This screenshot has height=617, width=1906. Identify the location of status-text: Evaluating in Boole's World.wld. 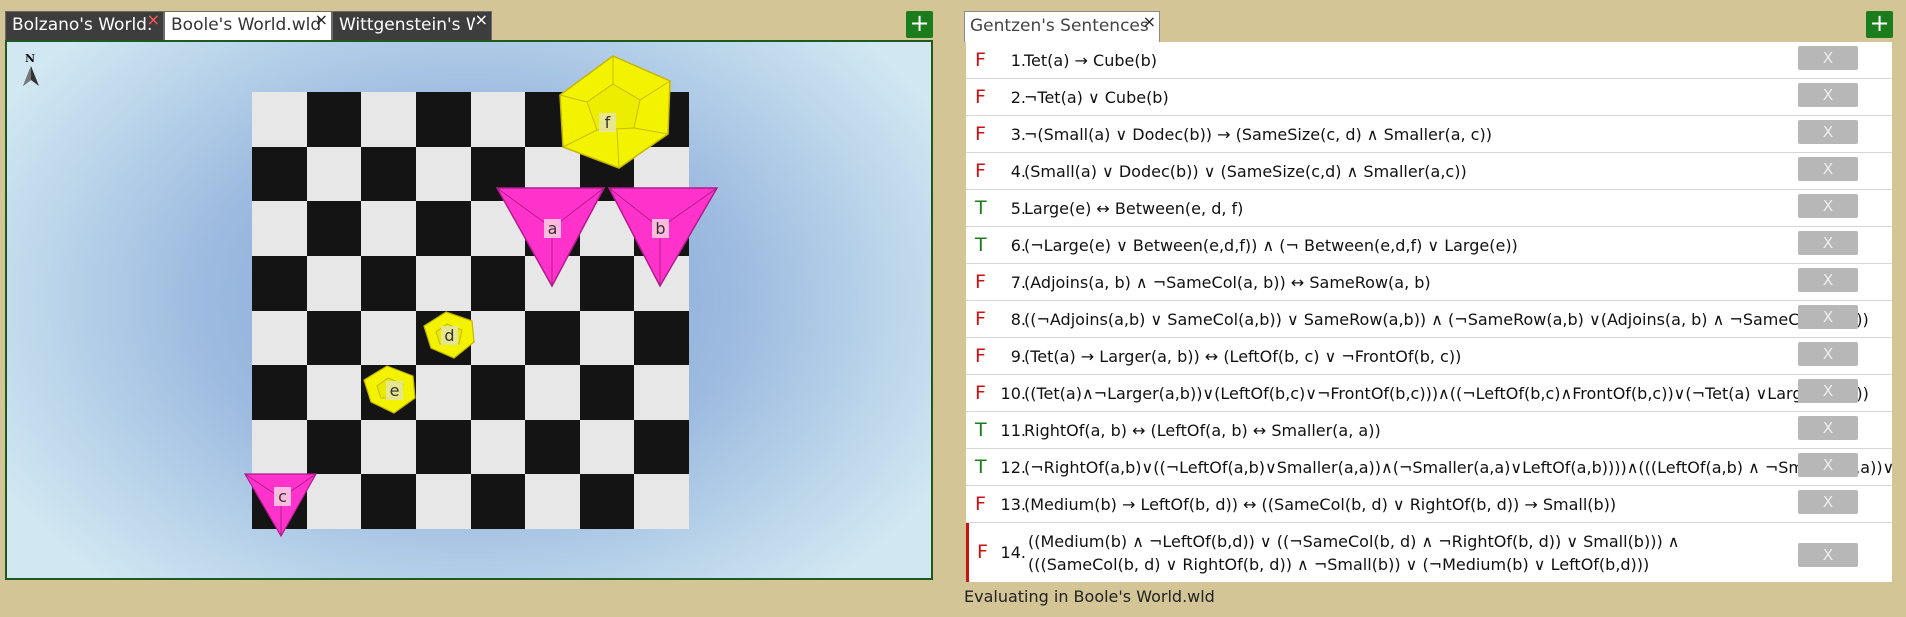
(1089, 596).